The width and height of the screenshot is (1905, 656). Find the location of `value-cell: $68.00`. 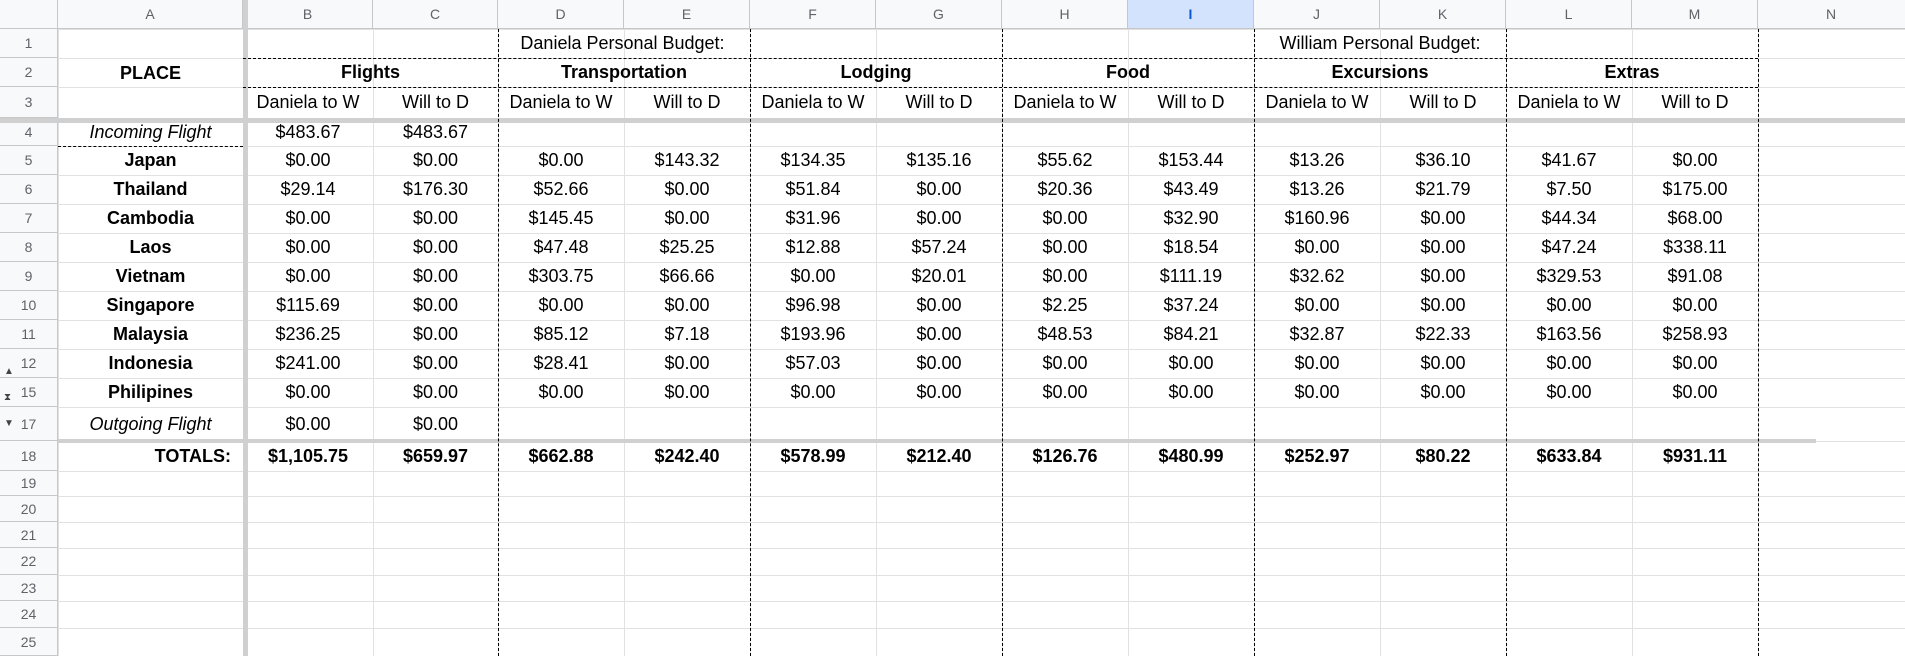

value-cell: $68.00 is located at coordinates (1695, 218).